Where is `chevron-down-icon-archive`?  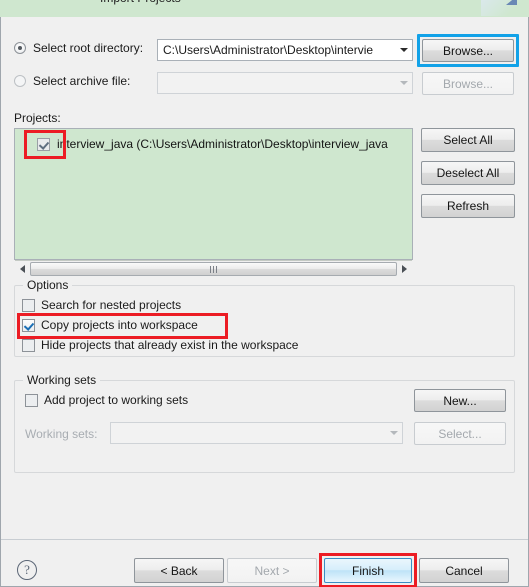
chevron-down-icon-archive is located at coordinates (403, 83).